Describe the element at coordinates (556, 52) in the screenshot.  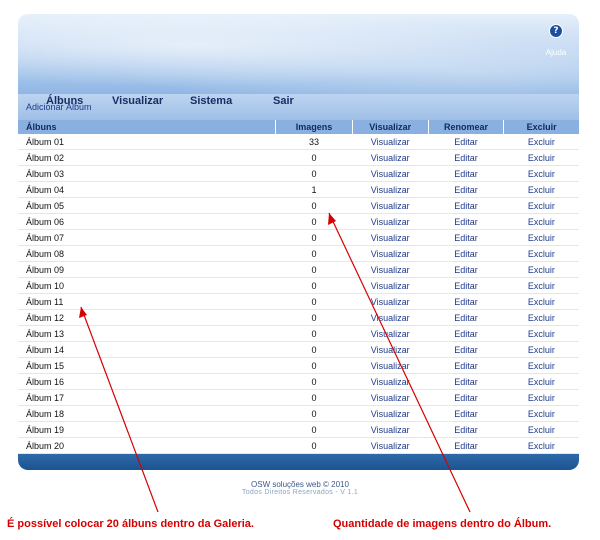
I see `help-label: Ajuda` at that location.